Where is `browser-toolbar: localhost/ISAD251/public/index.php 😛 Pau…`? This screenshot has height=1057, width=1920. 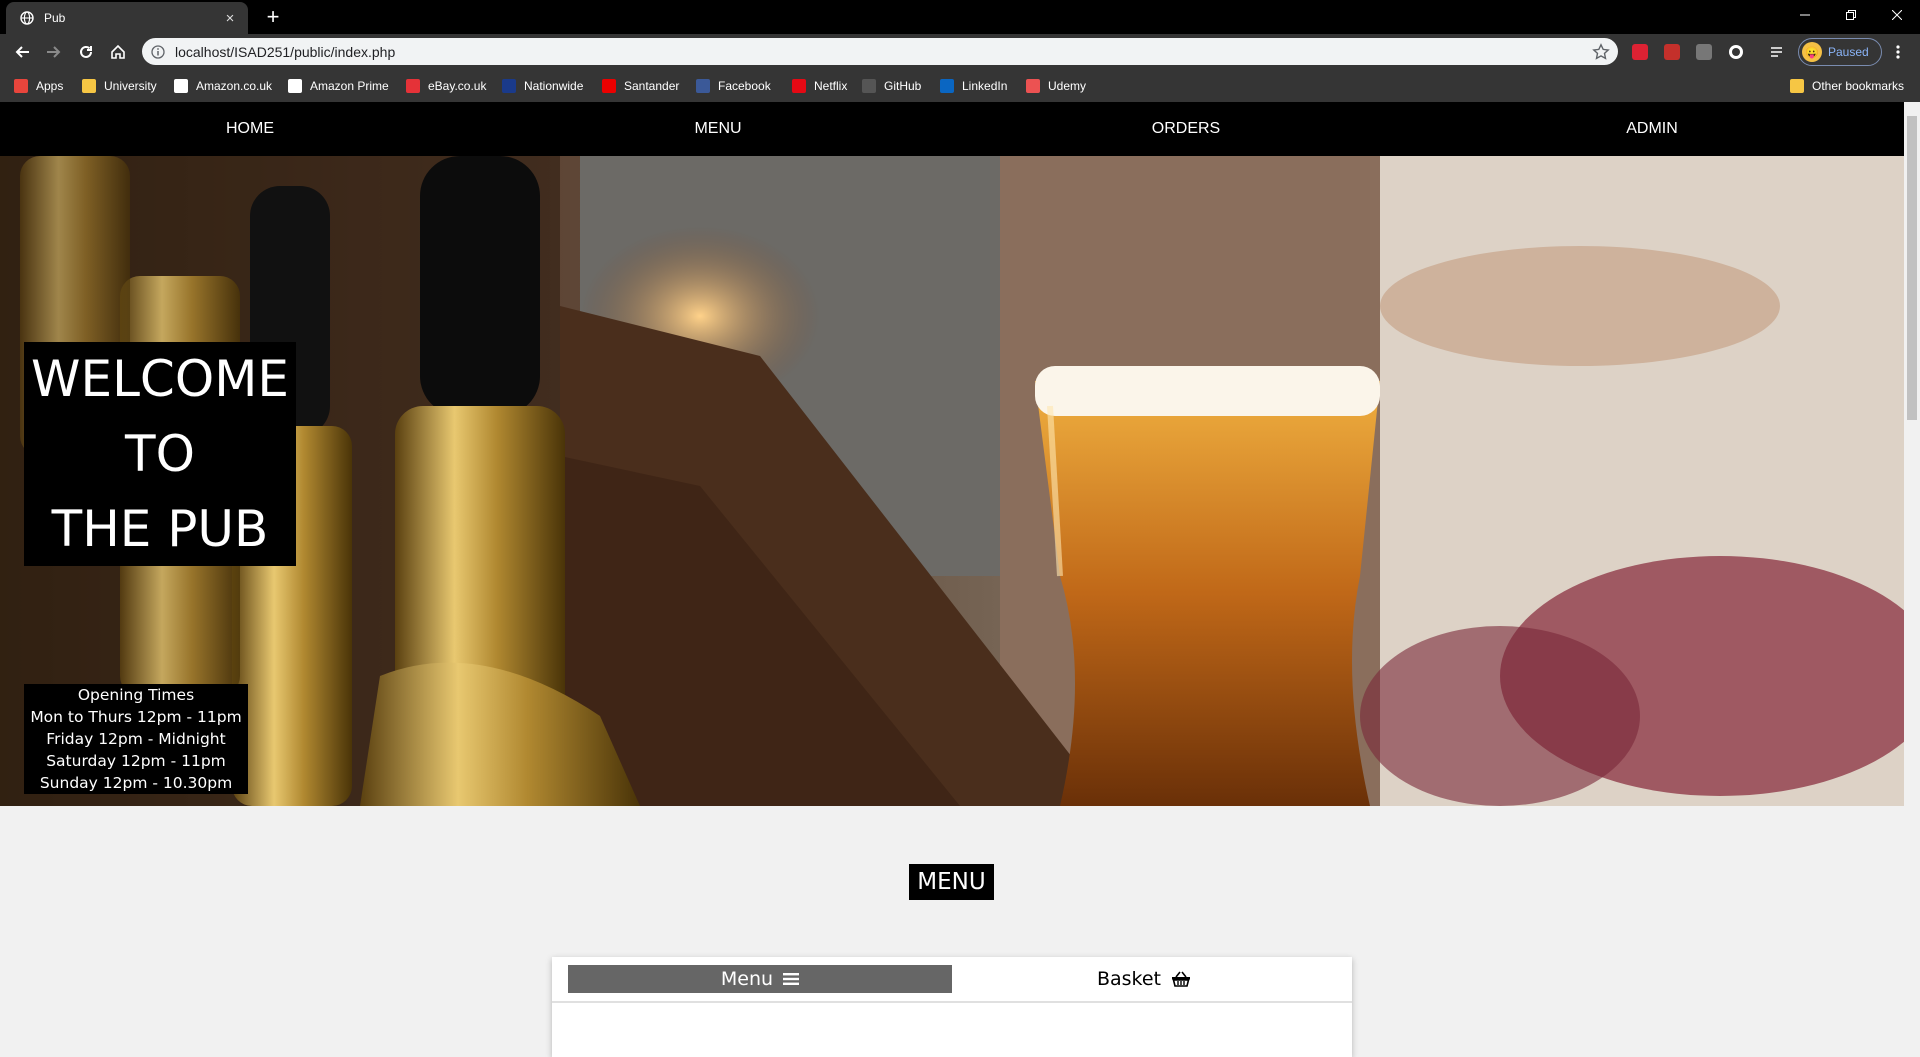
browser-toolbar: localhost/ISAD251/public/index.php 😛 Pau… is located at coordinates (960, 52).